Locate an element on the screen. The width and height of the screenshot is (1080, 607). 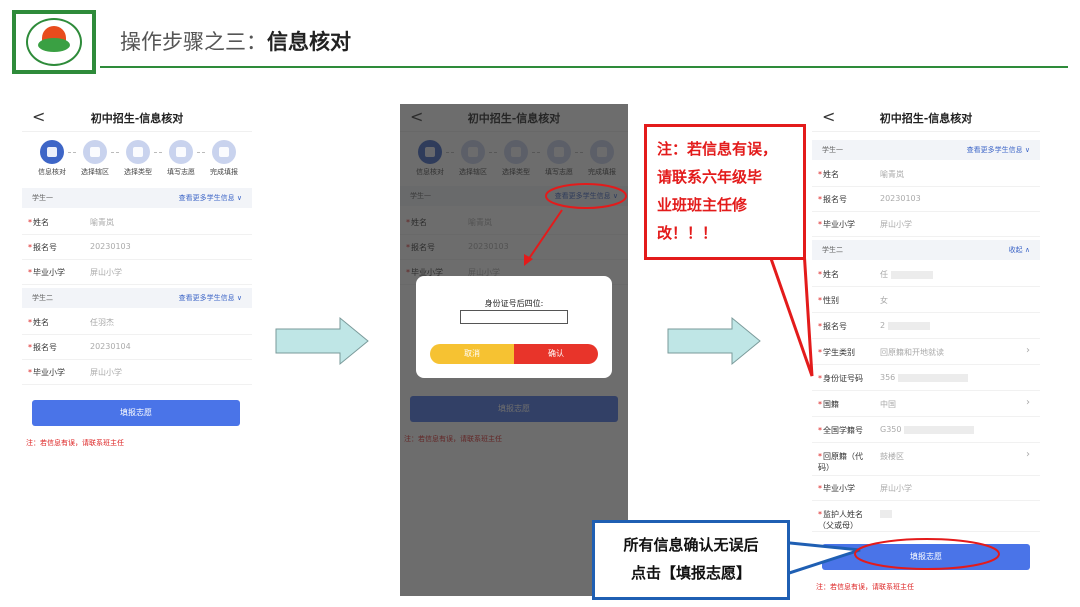
step-info-check: 信息核对 is located at coordinates (52, 158).